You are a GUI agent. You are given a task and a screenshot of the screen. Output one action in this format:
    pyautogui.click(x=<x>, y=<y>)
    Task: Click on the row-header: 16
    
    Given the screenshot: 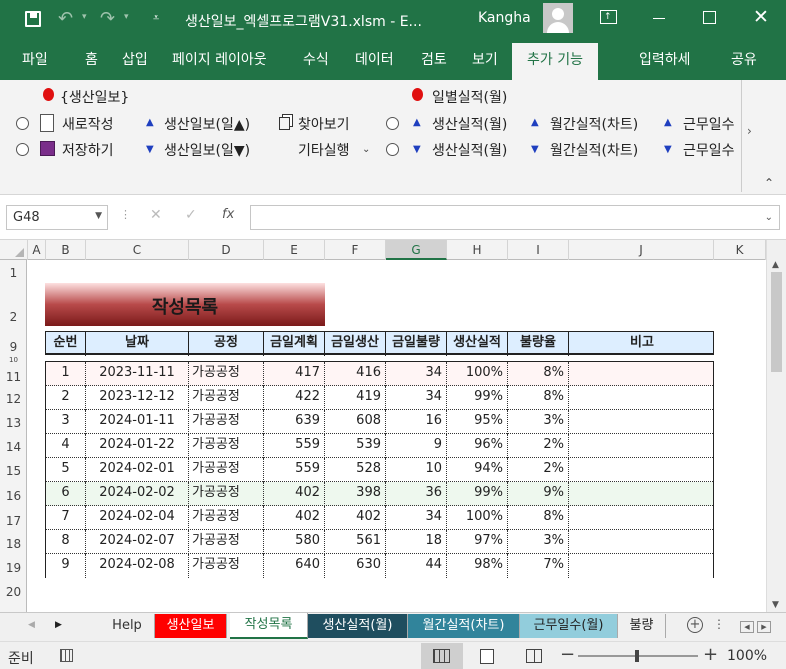 What is the action you would take?
    pyautogui.click(x=13, y=496)
    